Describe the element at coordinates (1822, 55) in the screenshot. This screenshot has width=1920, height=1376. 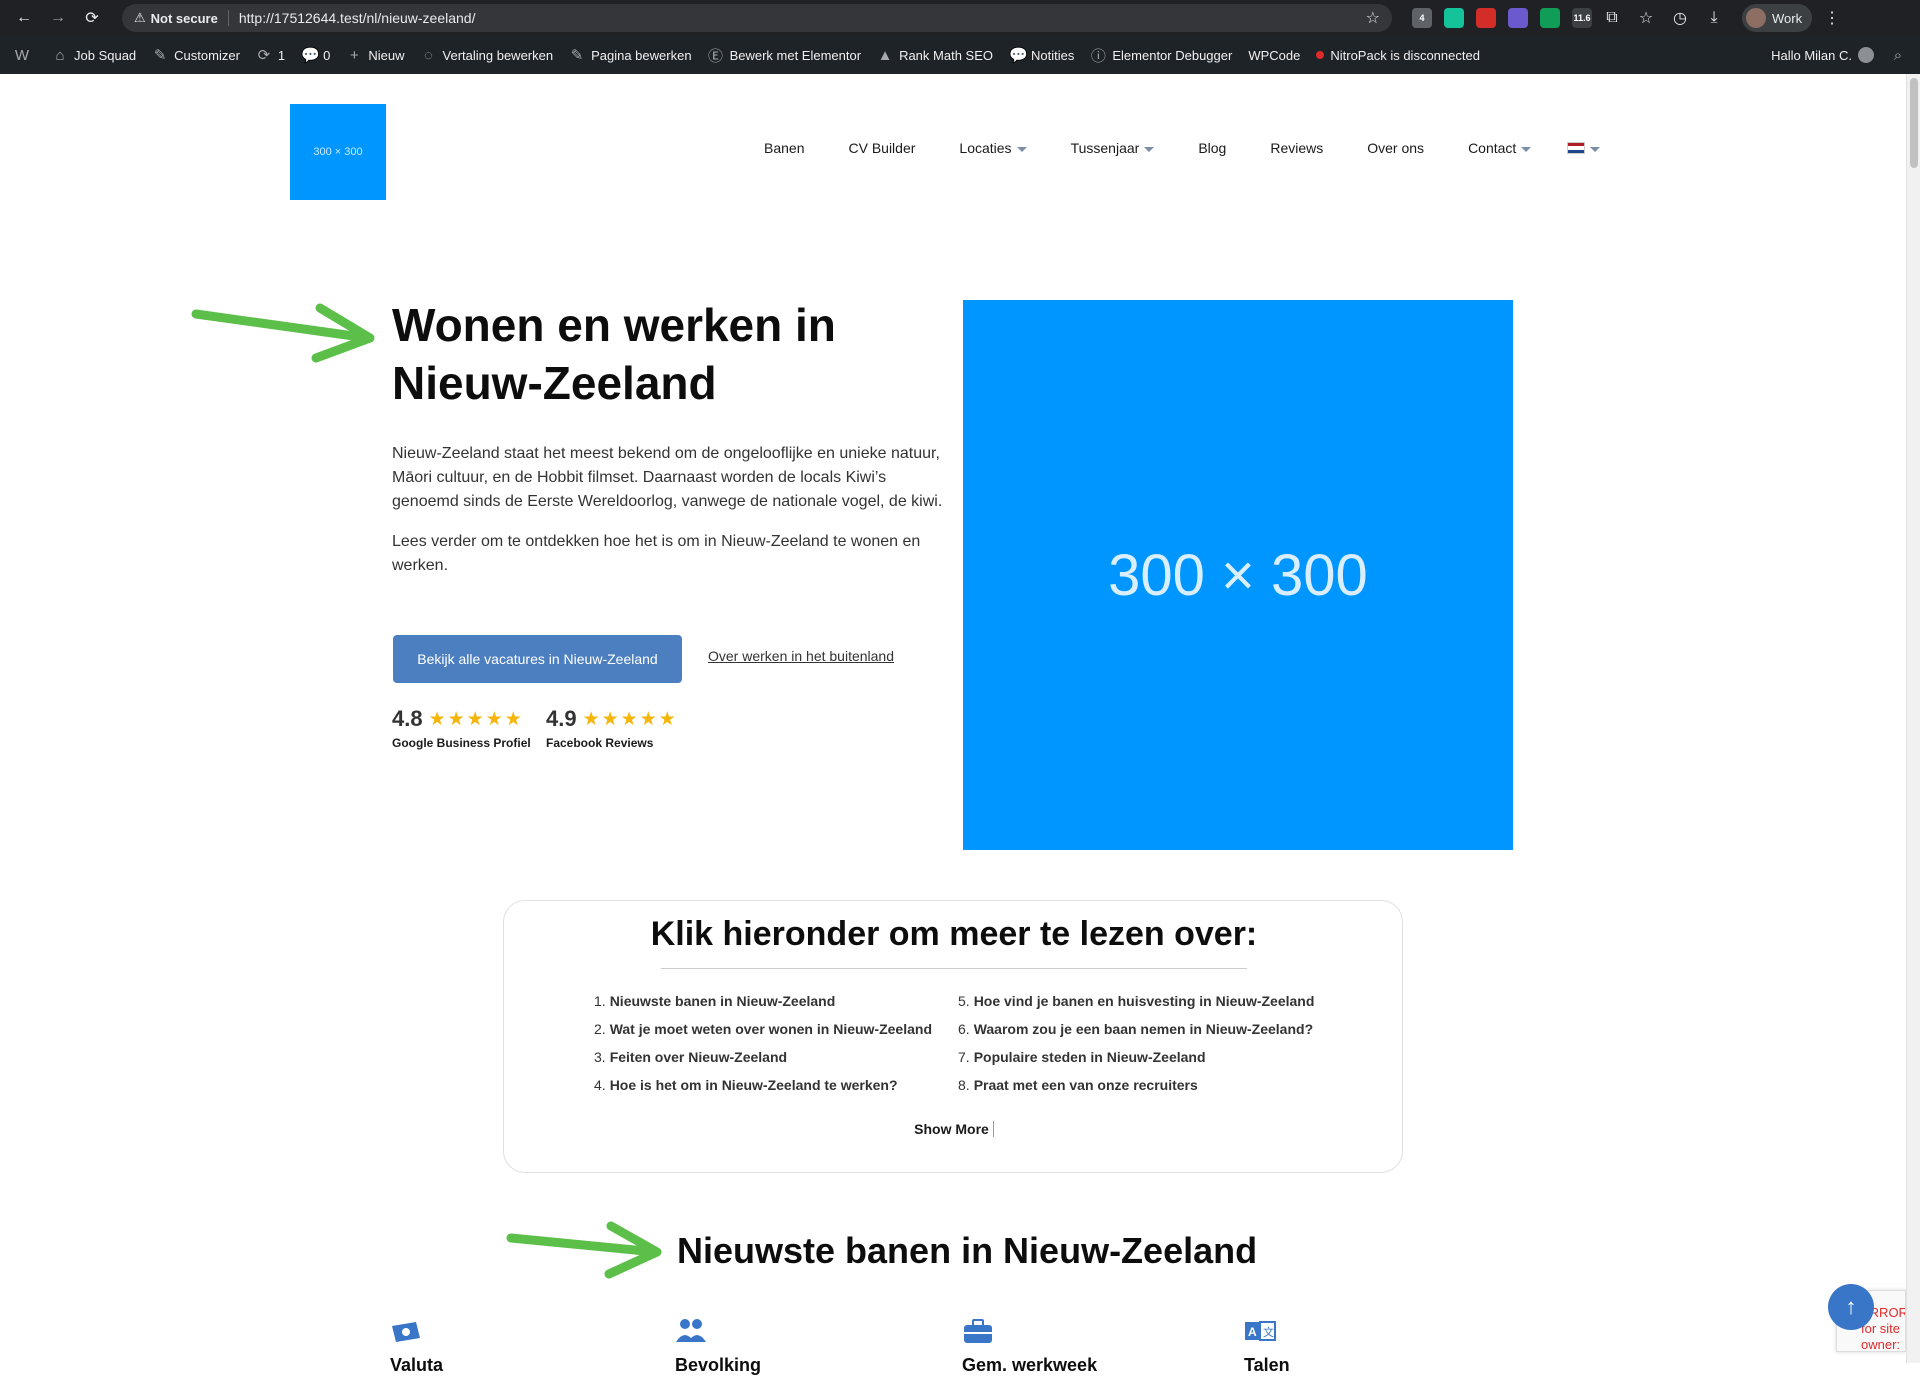
I see `wp-account-menu: Hallo Milan C.` at that location.